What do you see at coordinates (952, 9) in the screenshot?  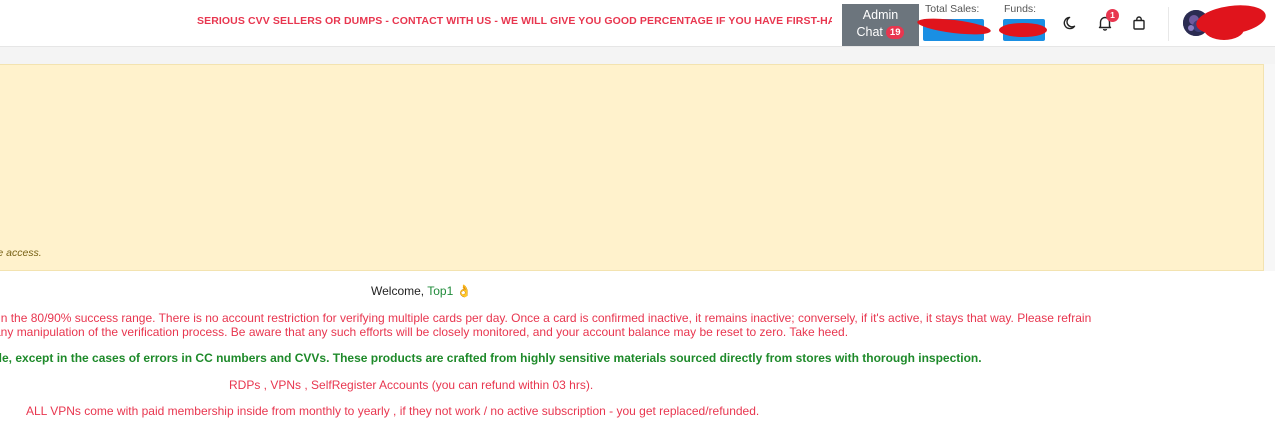 I see `total-sales-label: Total Sales:` at bounding box center [952, 9].